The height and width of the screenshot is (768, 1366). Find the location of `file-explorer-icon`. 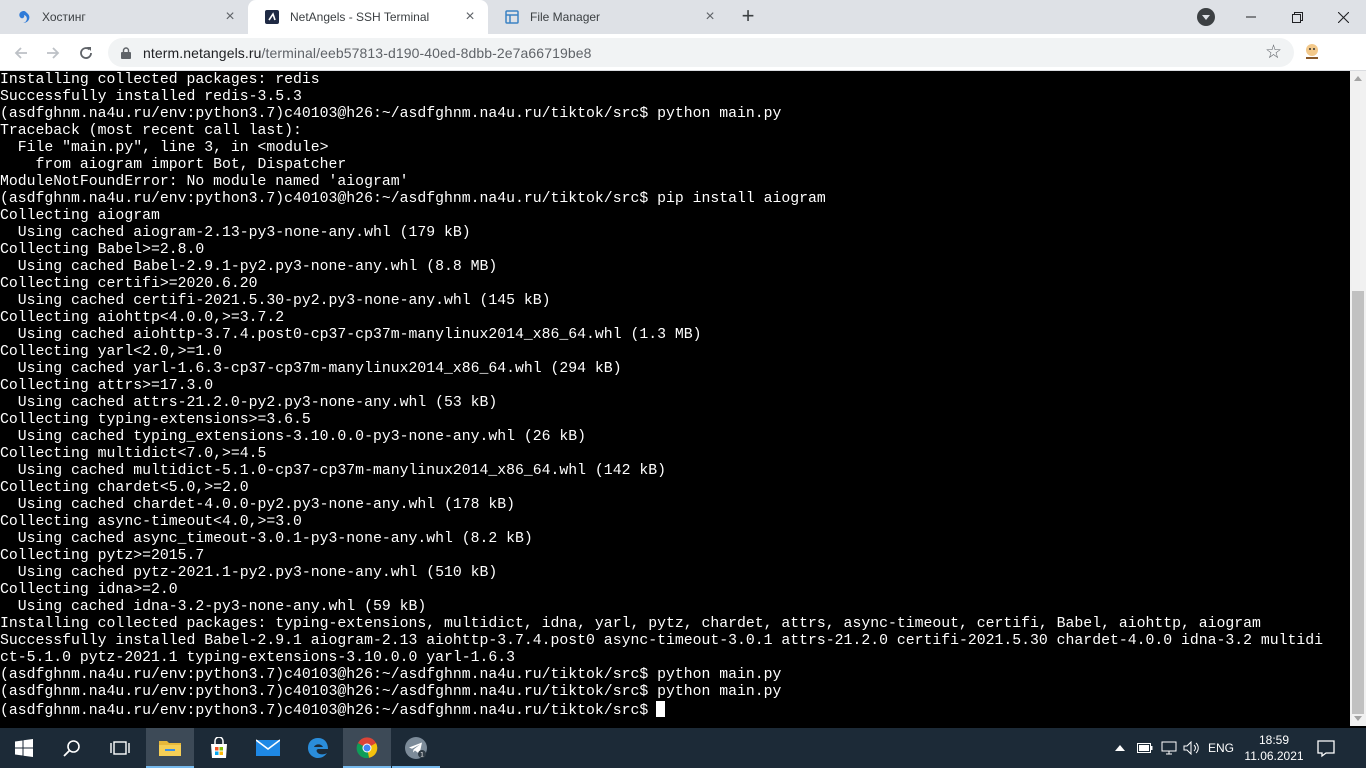

file-explorer-icon is located at coordinates (170, 748).